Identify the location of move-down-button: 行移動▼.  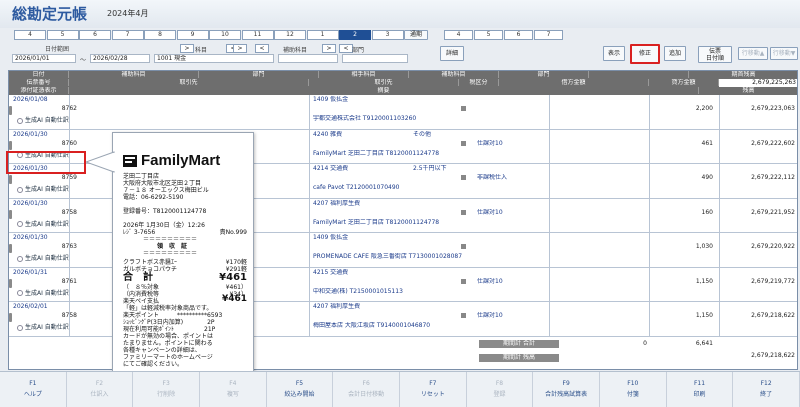
(784, 53).